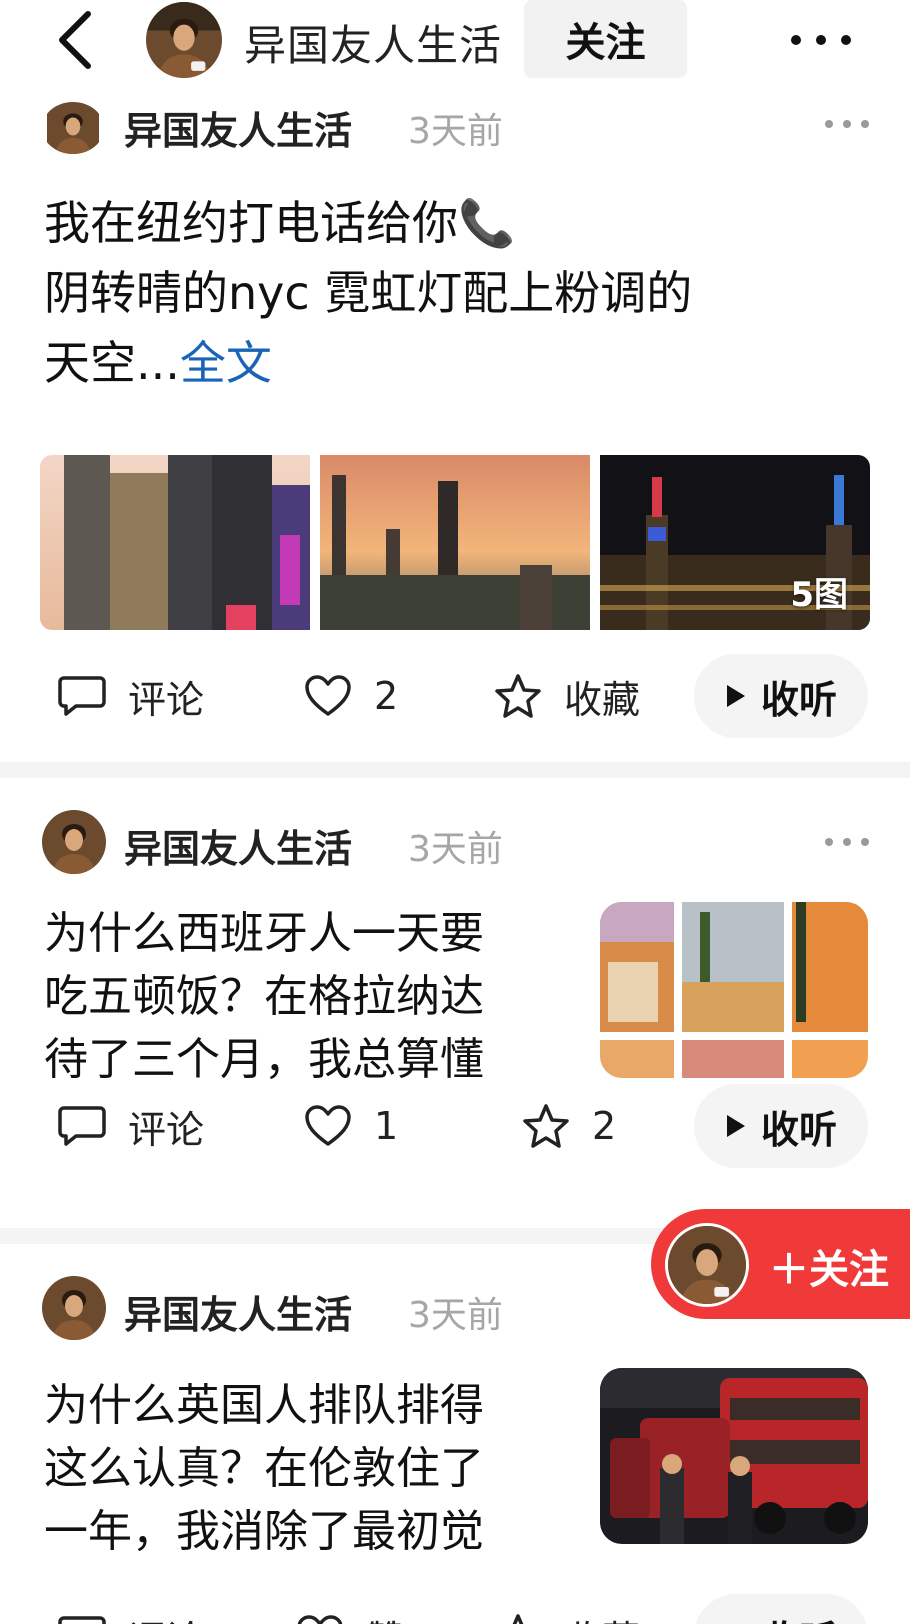 The height and width of the screenshot is (1624, 910). Describe the element at coordinates (459, 363) in the screenshot. I see `post-text-line: 天空...全文` at that location.